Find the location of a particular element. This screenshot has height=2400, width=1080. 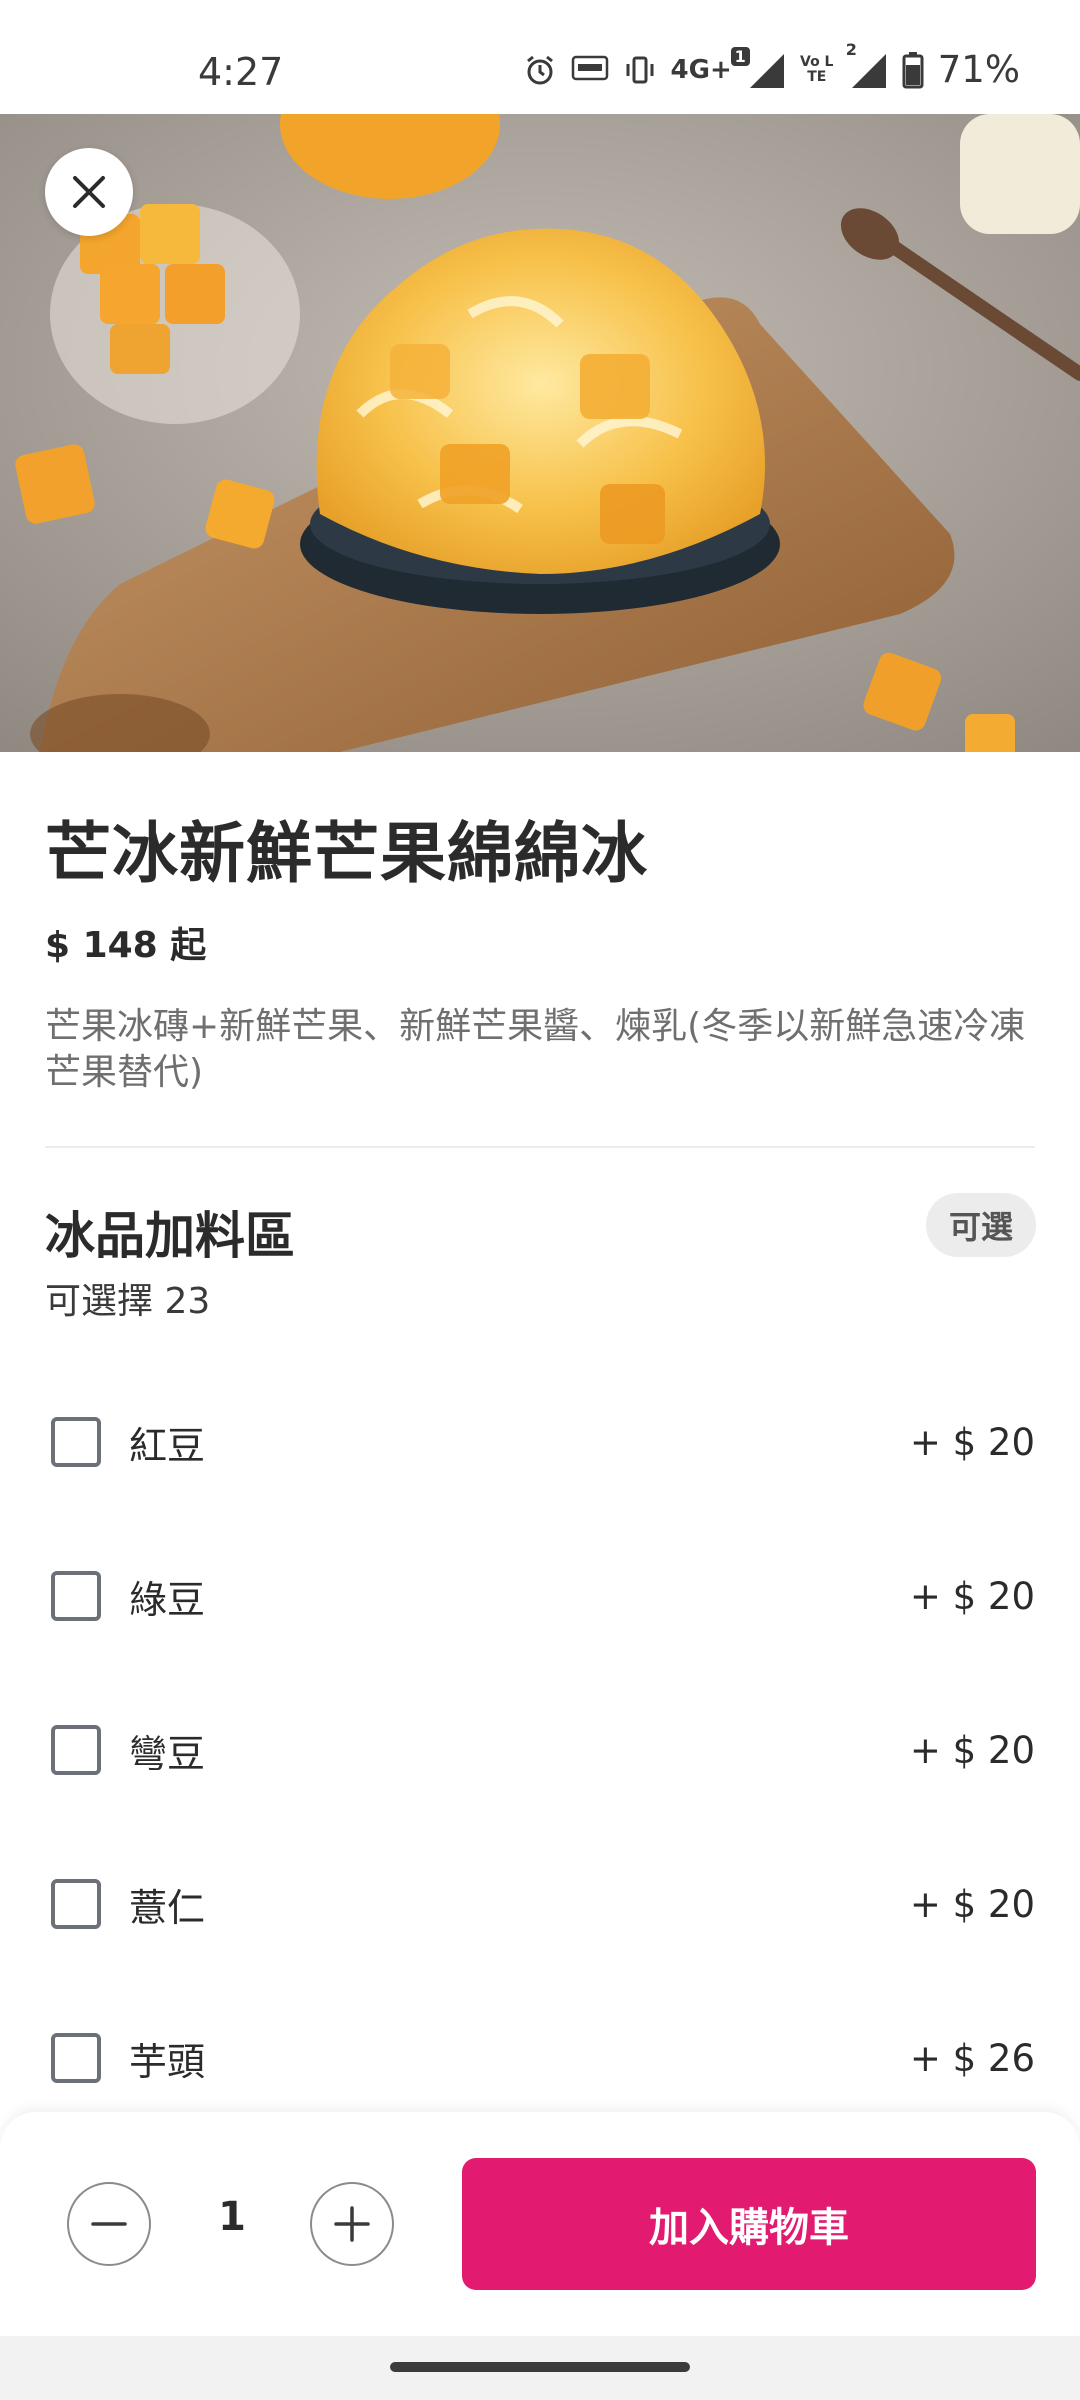

product-description: 芒果冰磚+新鮮芒果、新鮮芒果醬、煉乳(冬季以新鮮急速冷凍芒果替代) is located at coordinates (535, 1049).